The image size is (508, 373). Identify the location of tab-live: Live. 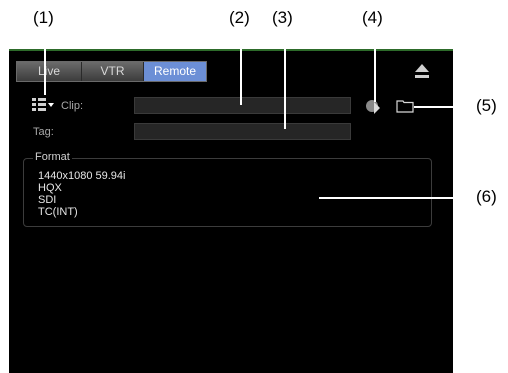
(49, 71).